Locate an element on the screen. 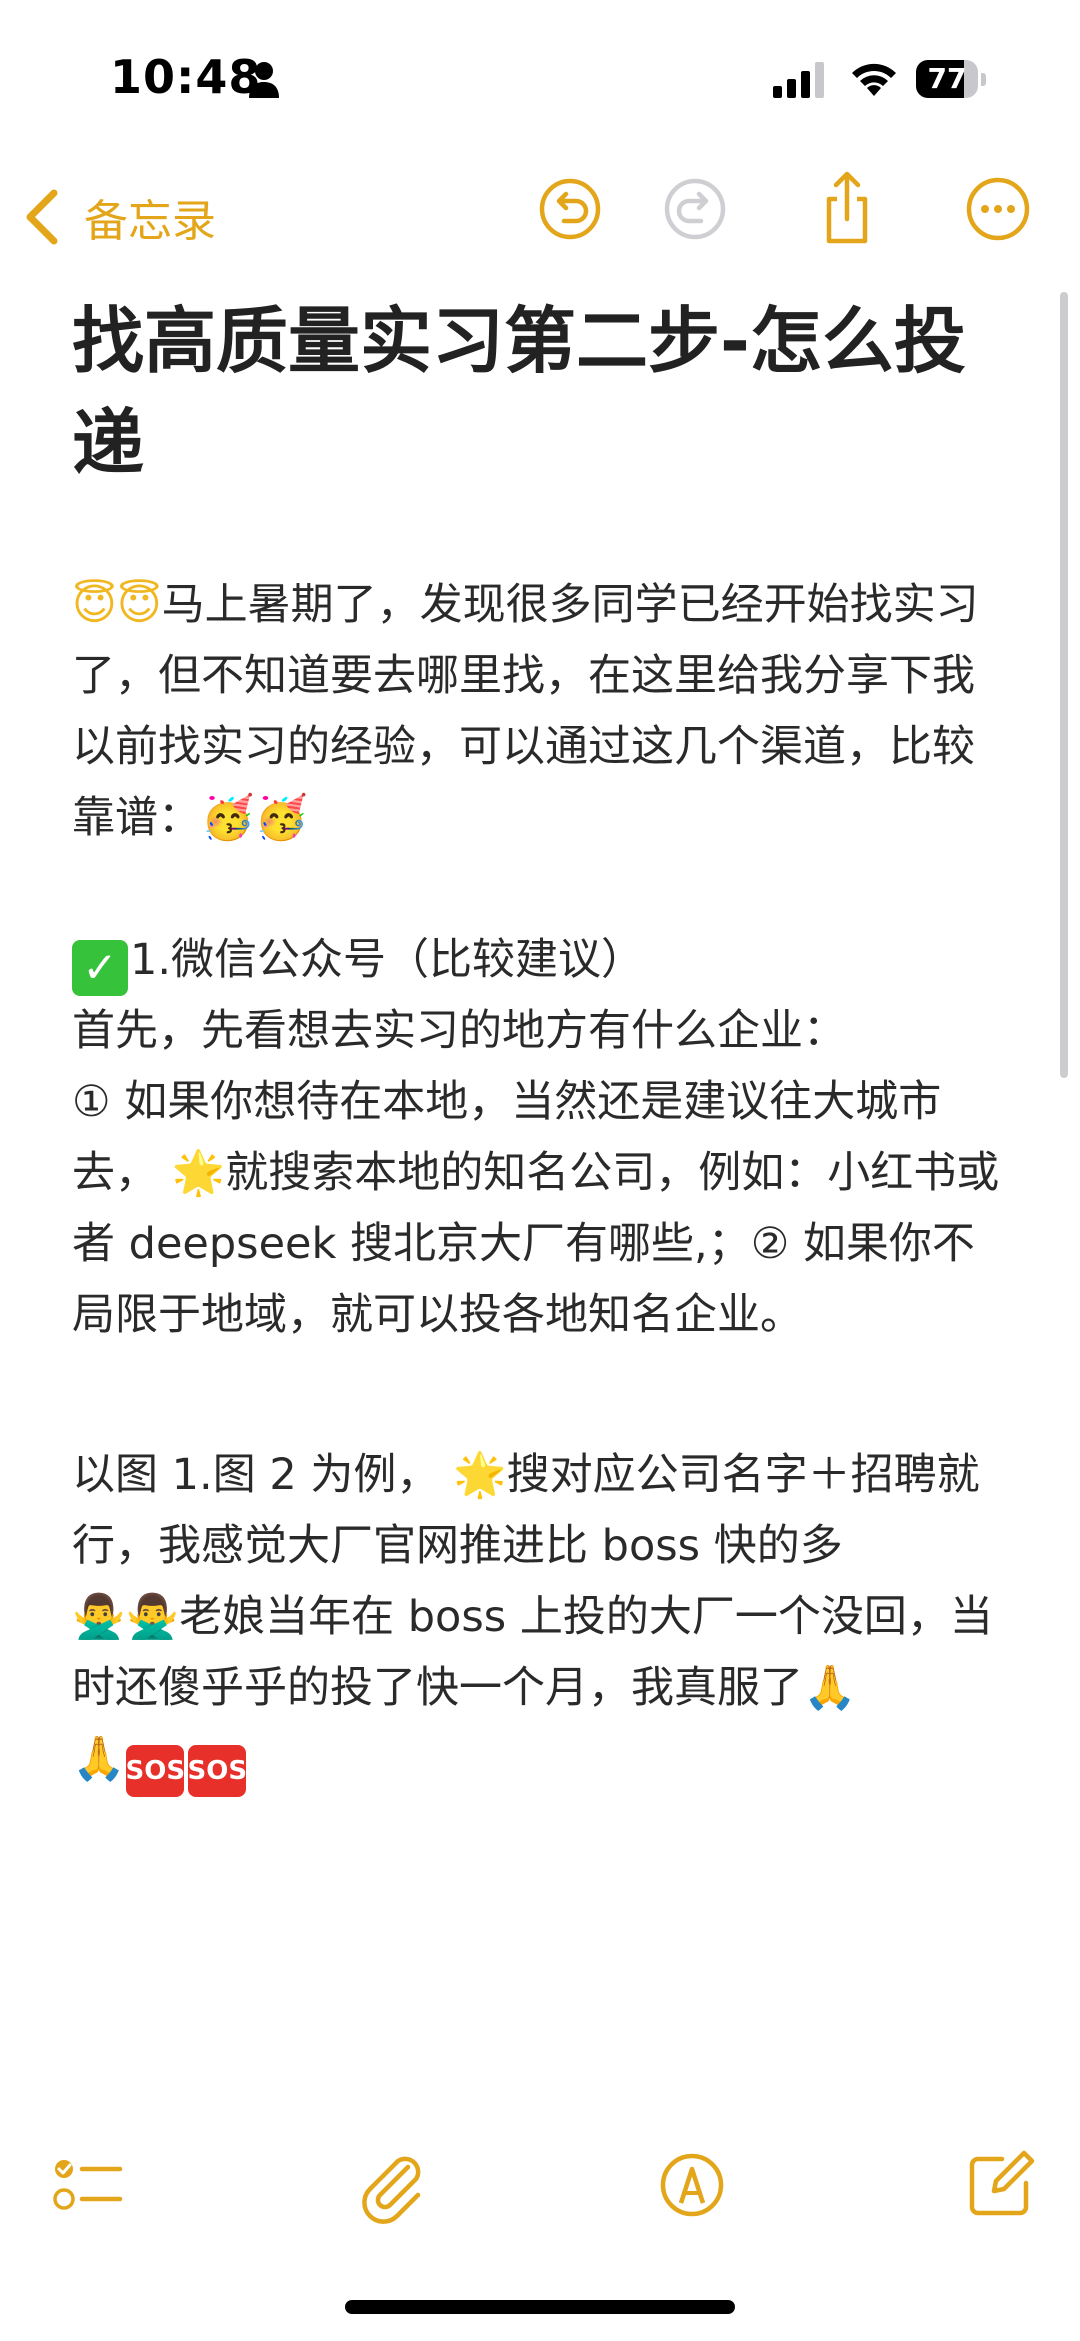 The width and height of the screenshot is (1080, 2341). para3-a: 以图 1.图 2 为例， is located at coordinates (256, 1475).